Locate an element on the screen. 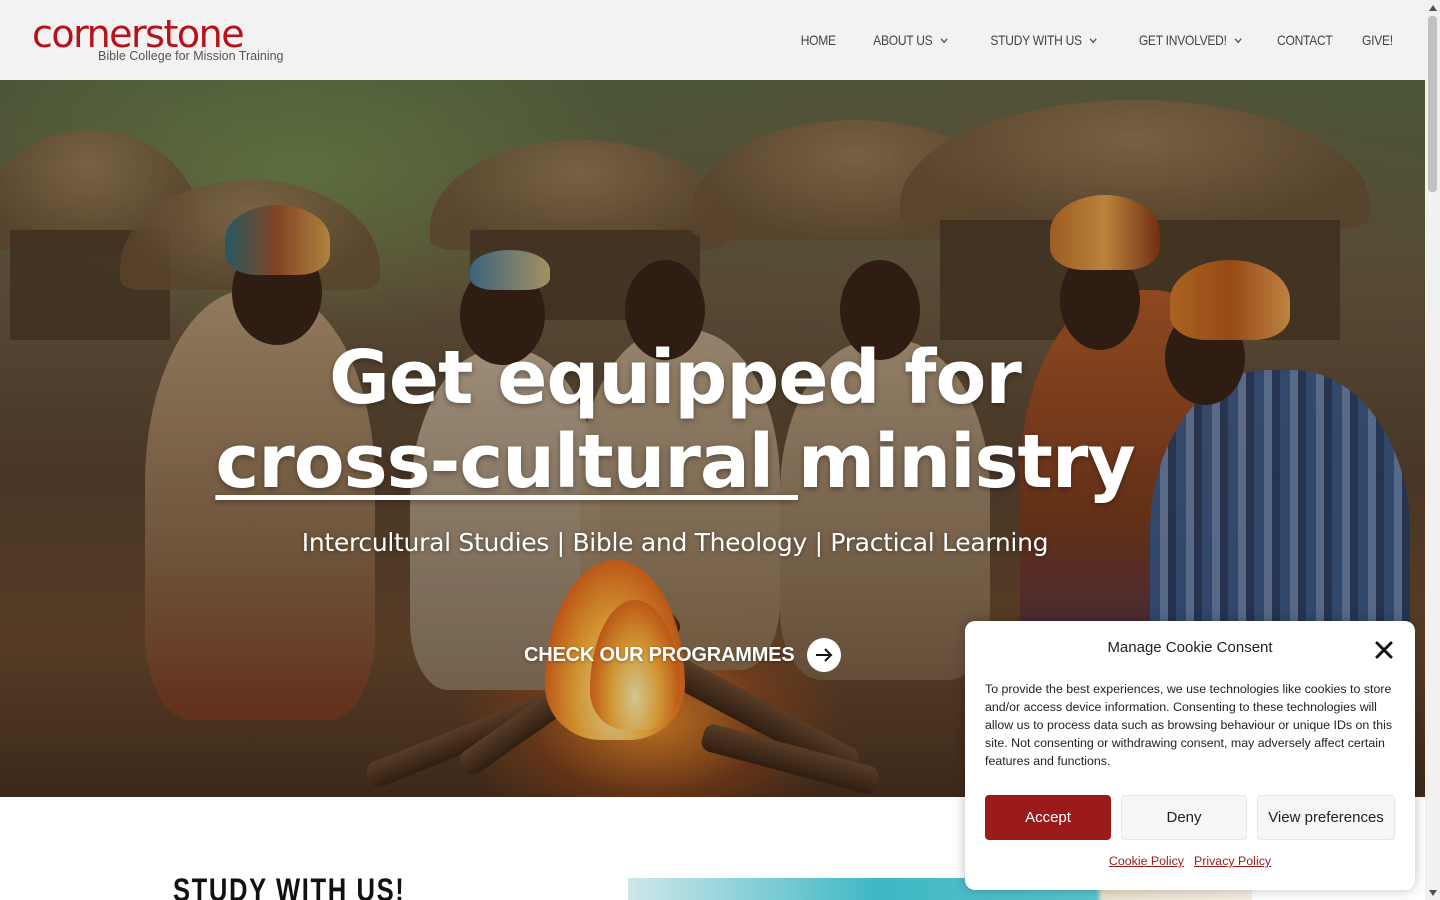  nav-label: HOME is located at coordinates (819, 40).